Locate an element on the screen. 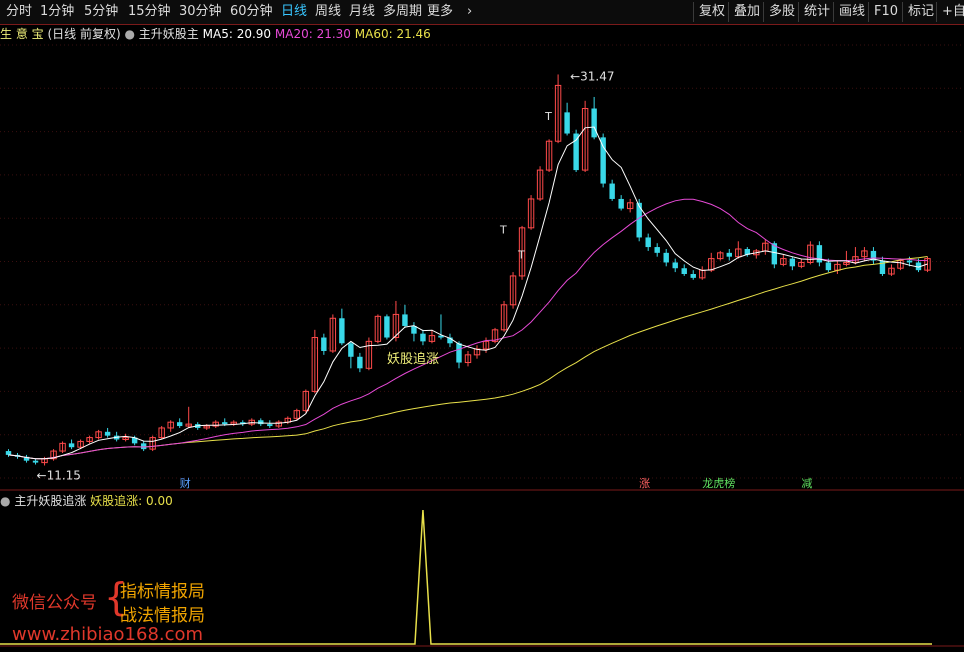  indicator-legend: ● 主升妖股追涨 妖股追涨: 0.00 is located at coordinates (86, 501).